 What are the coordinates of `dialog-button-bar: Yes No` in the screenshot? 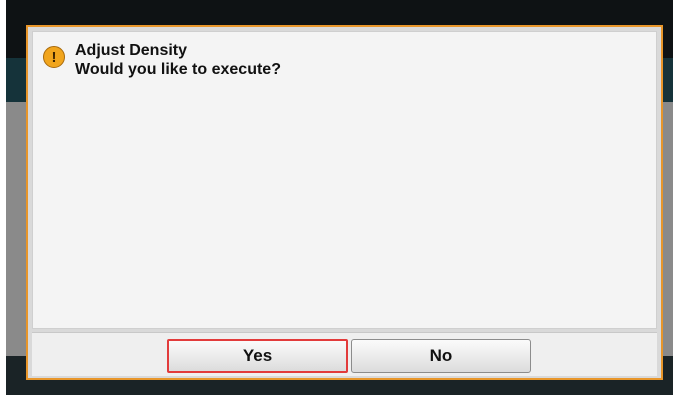 It's located at (344, 354).